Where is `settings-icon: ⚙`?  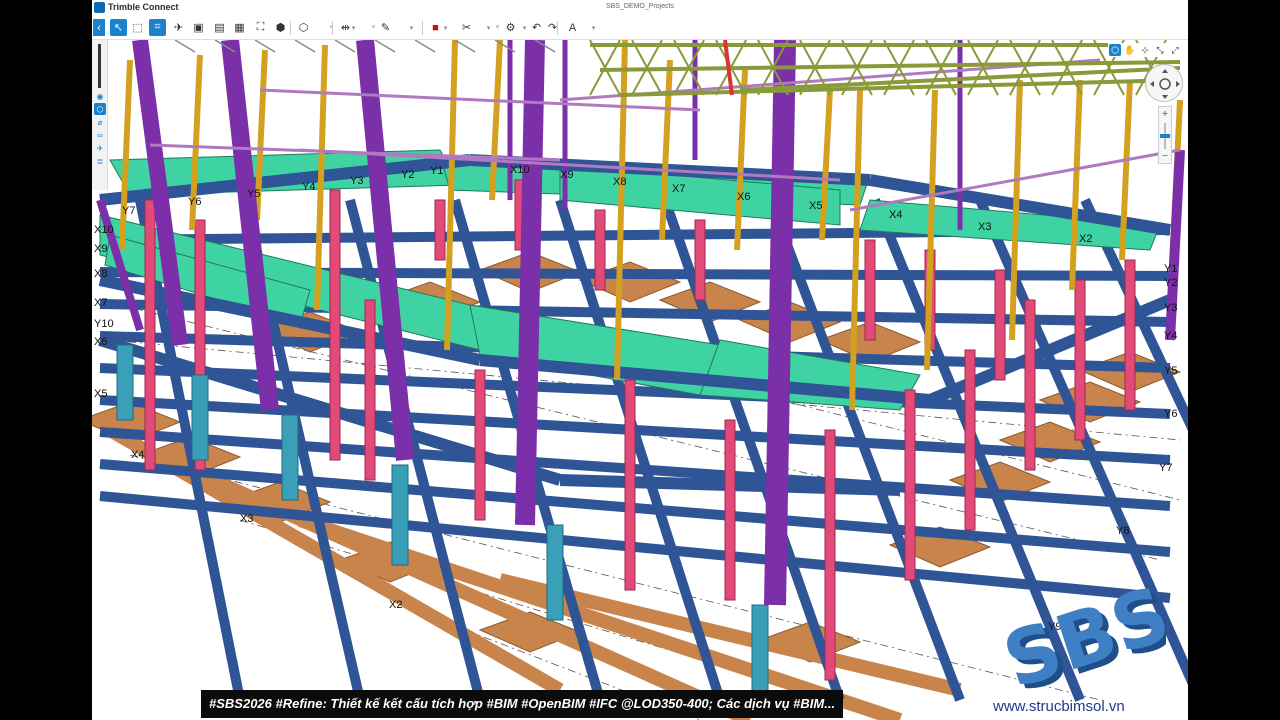
settings-icon: ⚙ is located at coordinates (510, 27).